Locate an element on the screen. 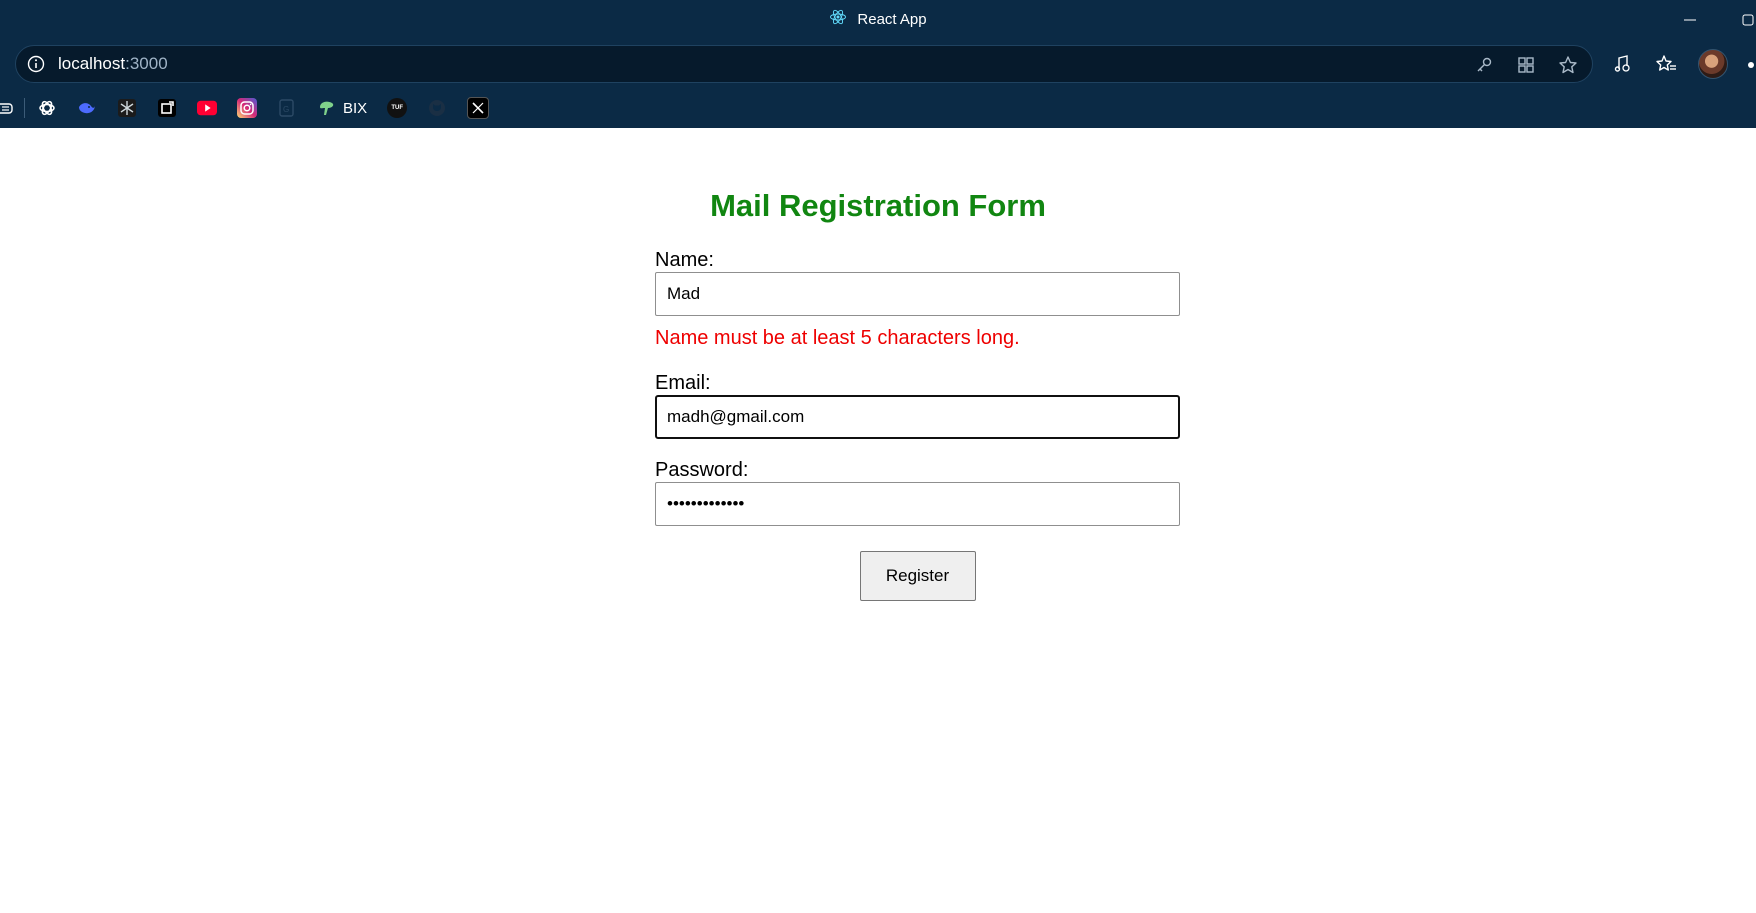 The image size is (1756, 913). bookmarks-separator is located at coordinates (24, 108).